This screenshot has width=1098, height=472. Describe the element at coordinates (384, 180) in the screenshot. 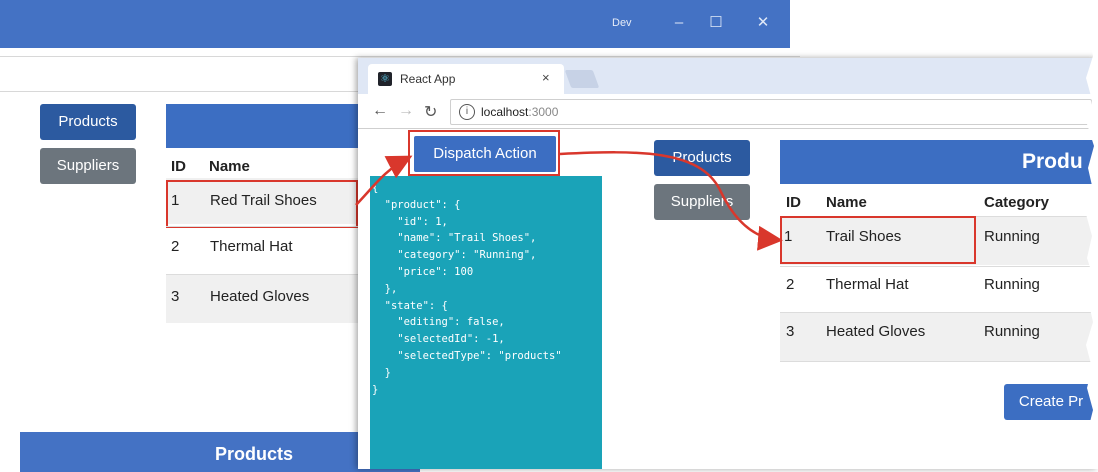

I see `arrow-to-dispatch` at that location.